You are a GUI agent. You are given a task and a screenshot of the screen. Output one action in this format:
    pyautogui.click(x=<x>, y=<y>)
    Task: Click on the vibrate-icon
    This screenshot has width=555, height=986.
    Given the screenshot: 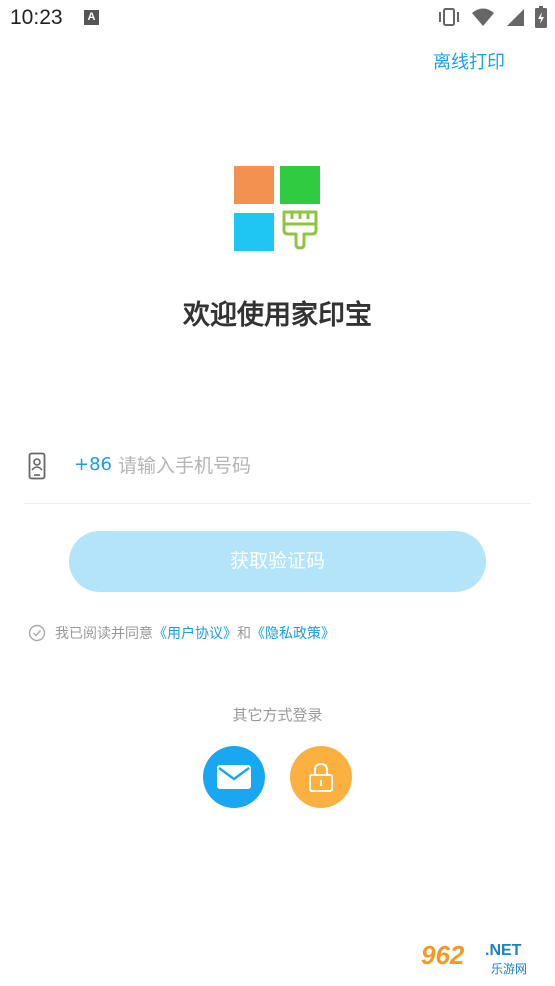 What is the action you would take?
    pyautogui.click(x=449, y=17)
    